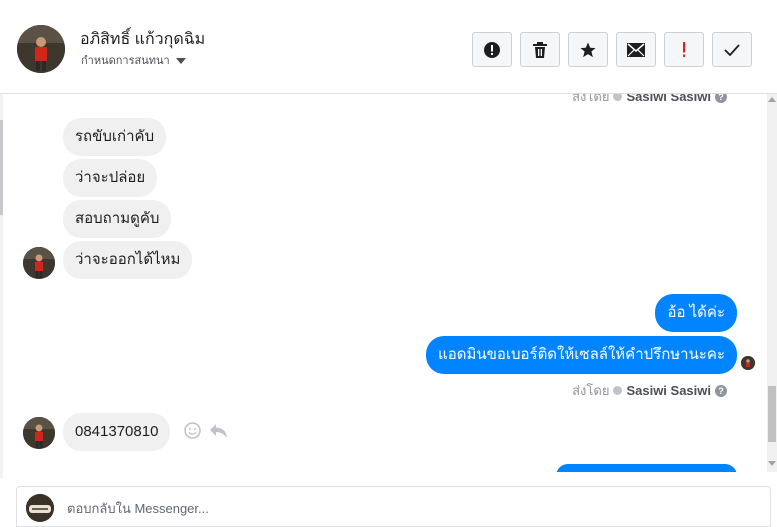 This screenshot has height=527, width=777. Describe the element at coordinates (748, 363) in the screenshot. I see `seen-avatar` at that location.